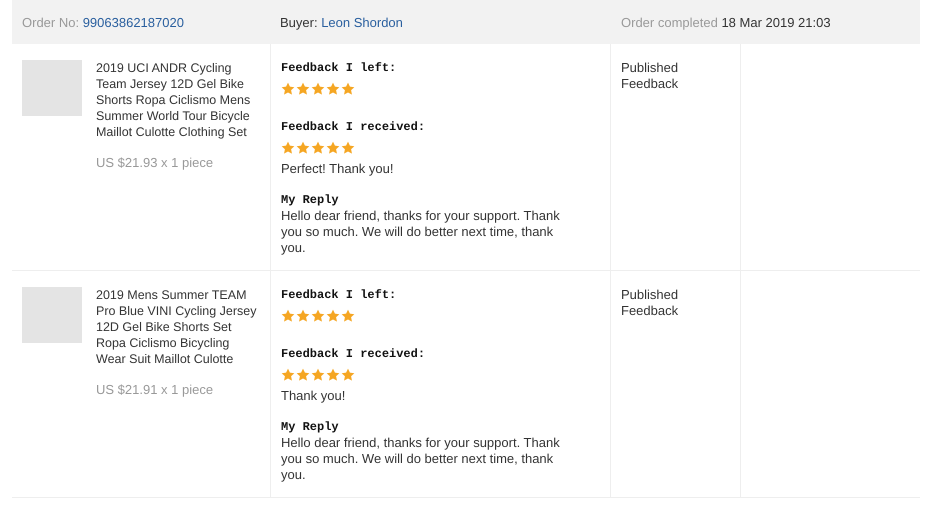  I want to click on buyer-link: Leon Shordon, so click(362, 22).